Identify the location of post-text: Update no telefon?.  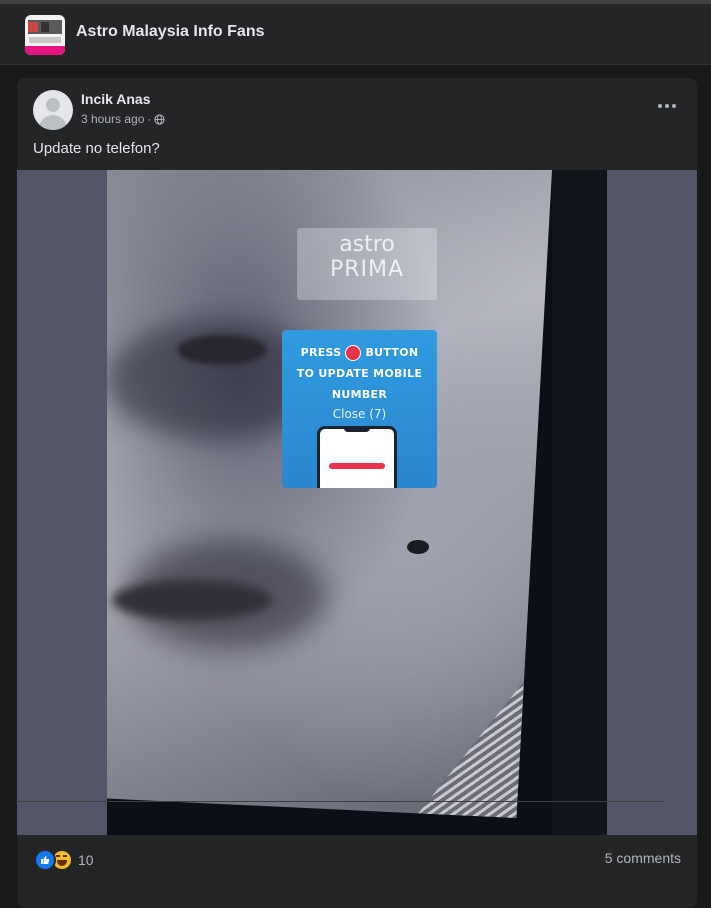
(96, 148).